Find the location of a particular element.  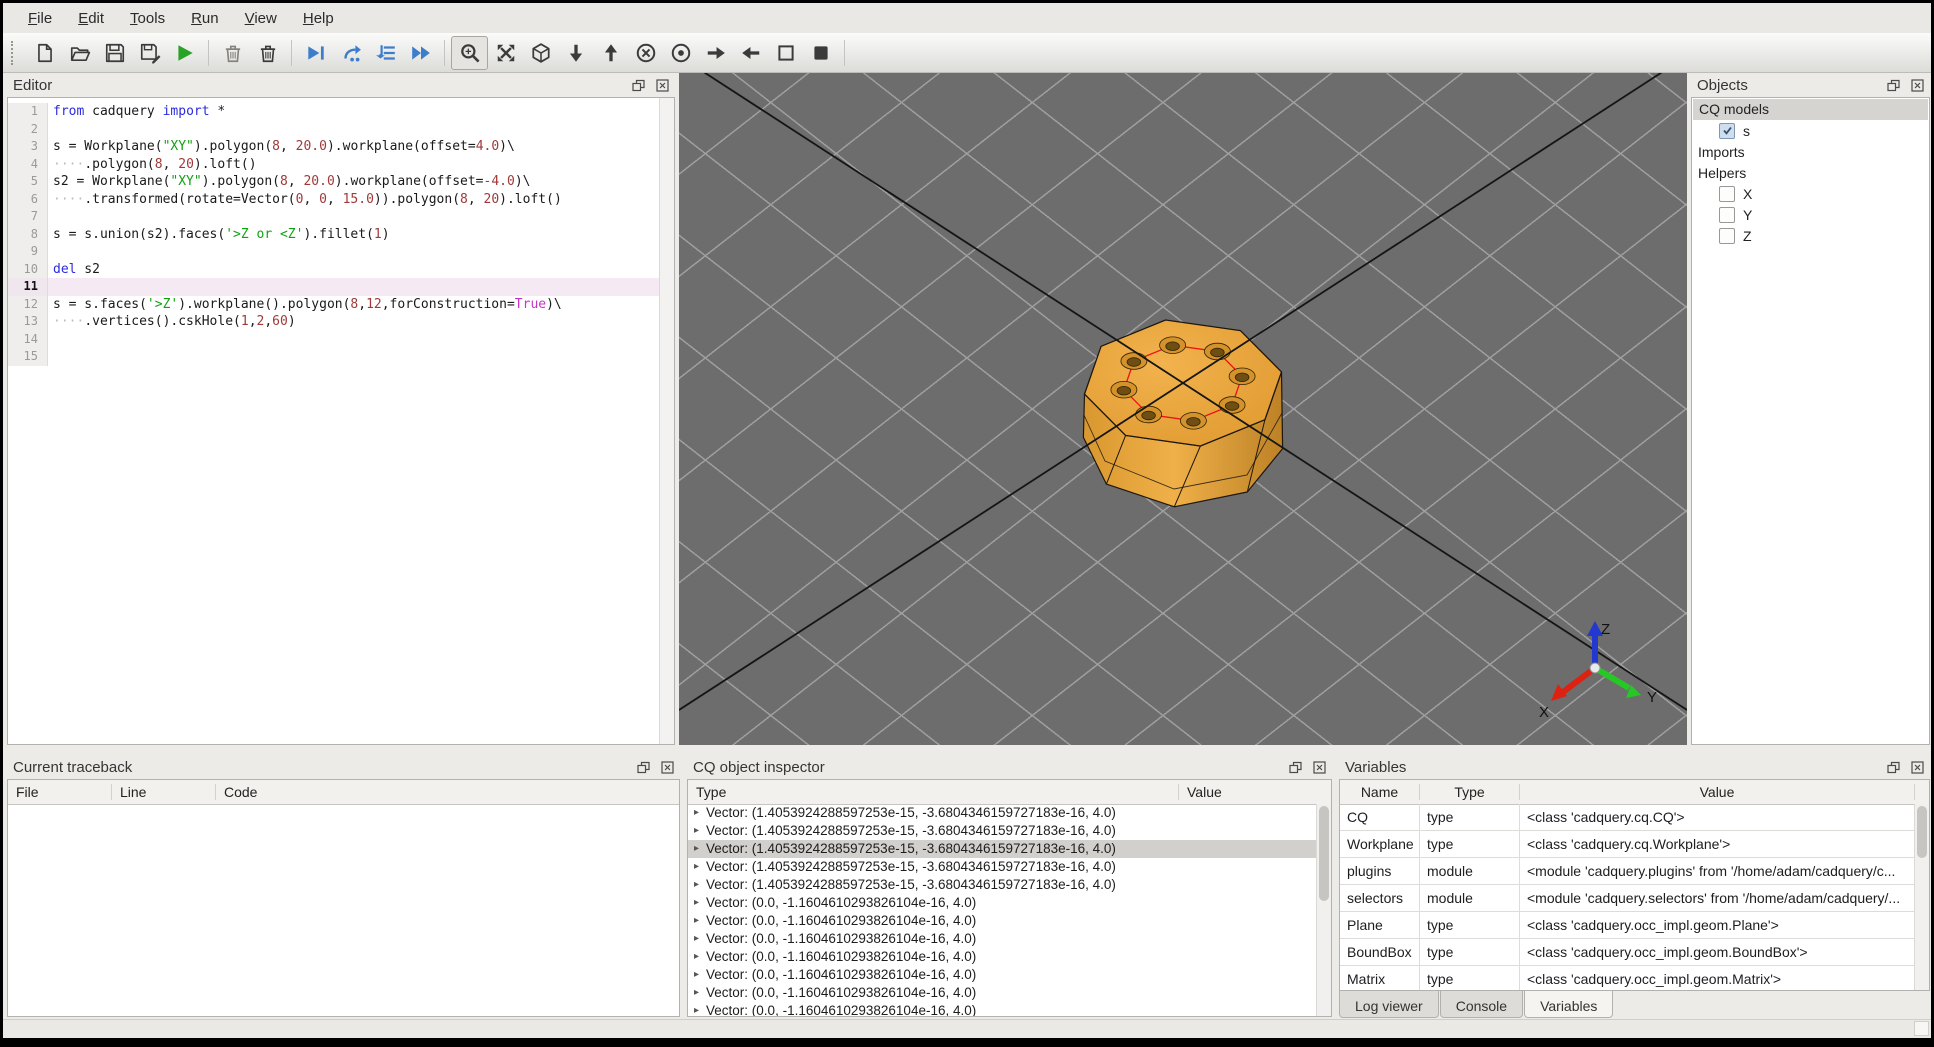

tab-console: Console is located at coordinates (1481, 1004).